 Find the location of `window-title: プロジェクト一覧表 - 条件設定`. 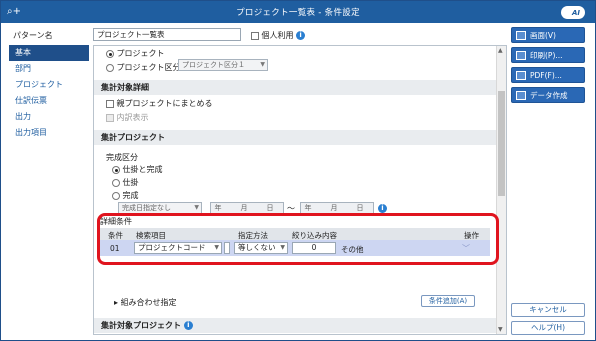

window-title: プロジェクト一覧表 - 条件設定 is located at coordinates (298, 13).